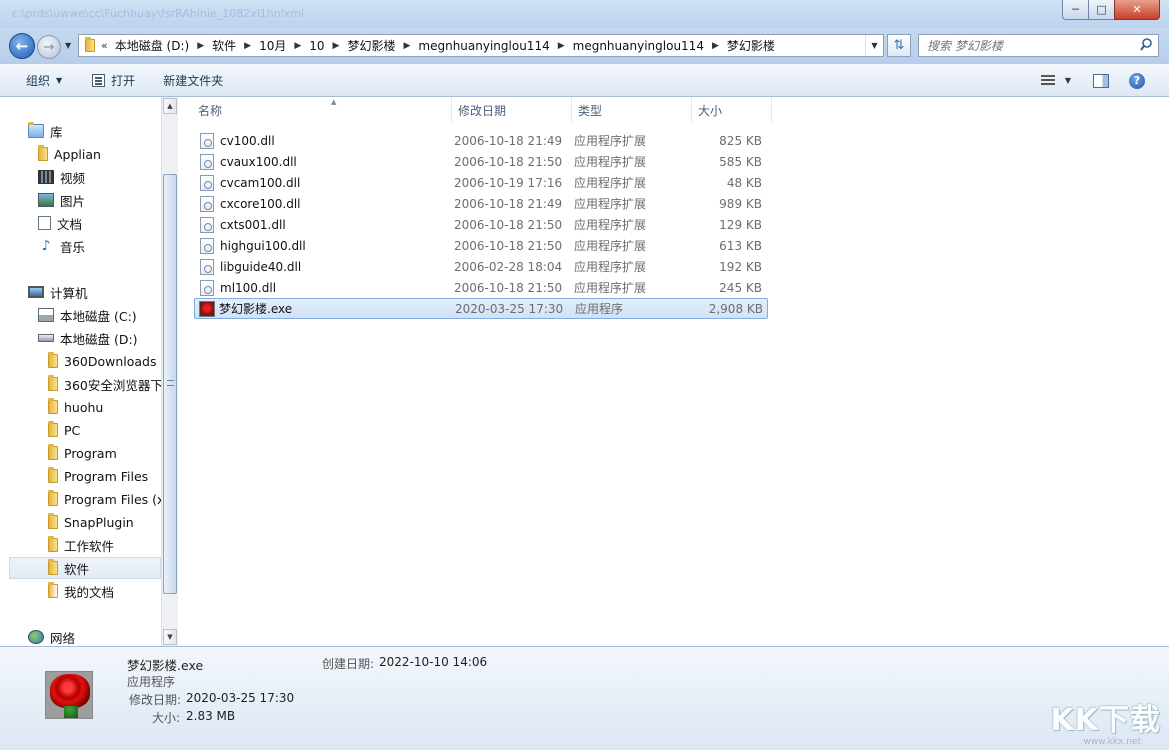 This screenshot has width=1169, height=750. Describe the element at coordinates (1146, 45) in the screenshot. I see `search-icon` at that location.